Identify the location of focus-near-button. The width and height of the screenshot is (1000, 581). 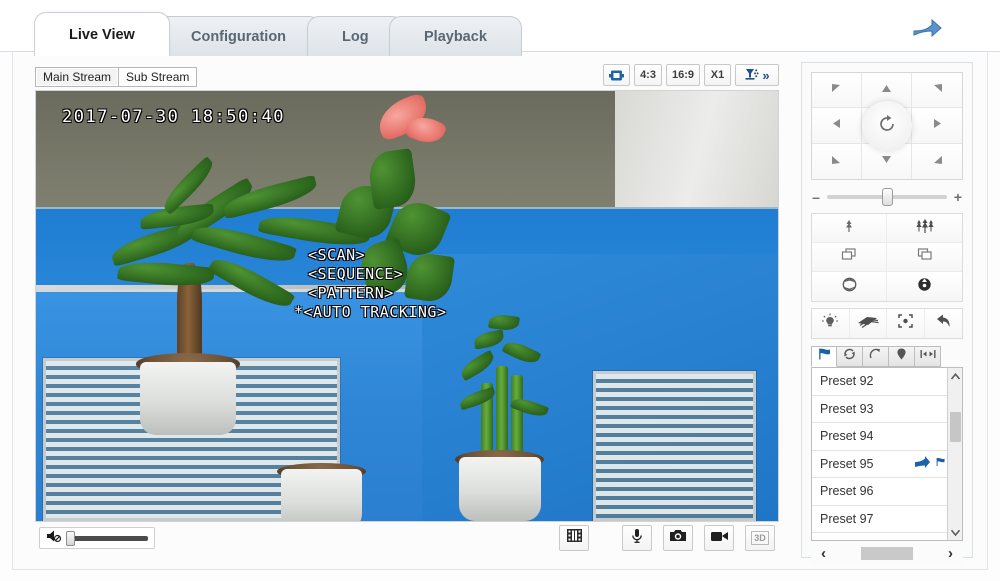
(849, 257).